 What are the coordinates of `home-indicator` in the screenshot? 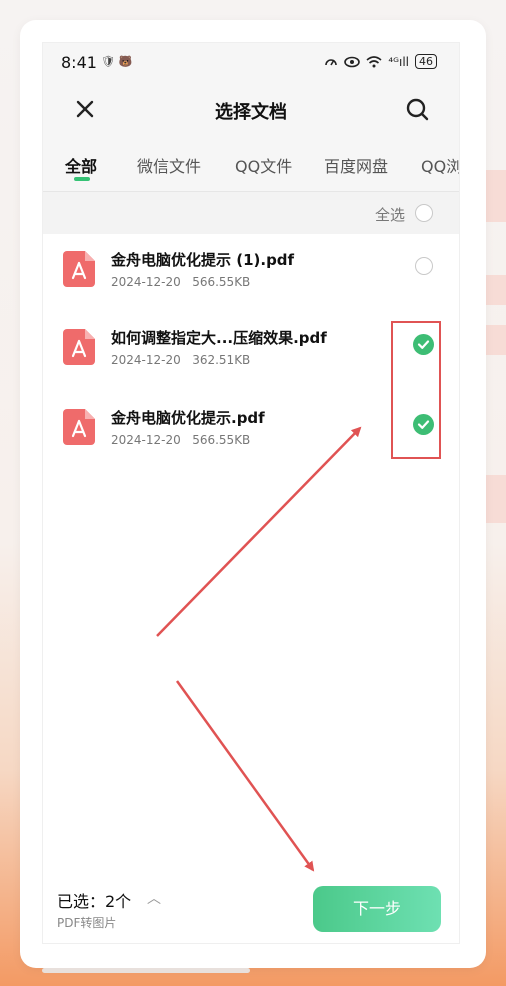 It's located at (146, 970).